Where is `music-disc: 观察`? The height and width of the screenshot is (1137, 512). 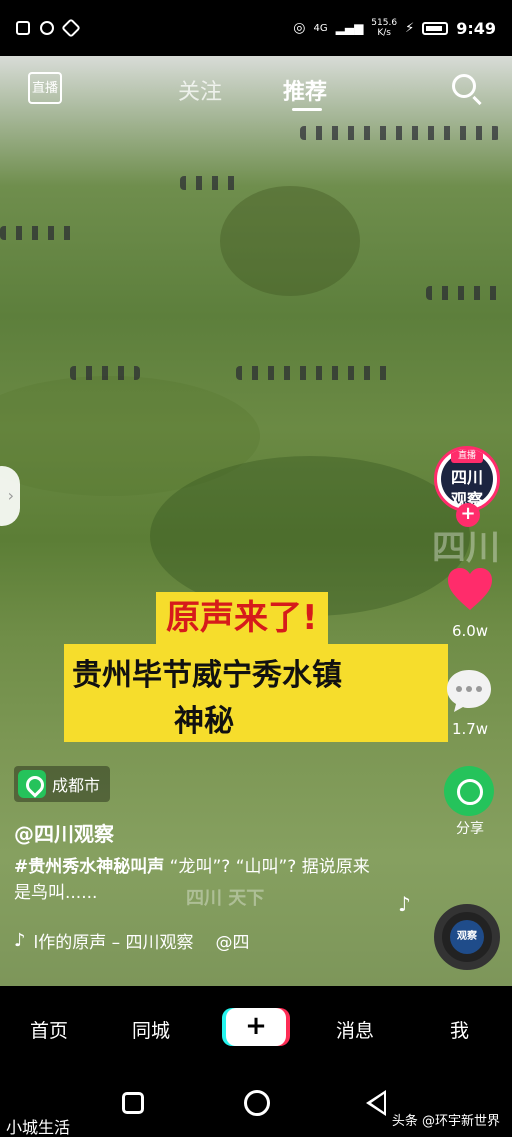 music-disc: 观察 is located at coordinates (467, 937).